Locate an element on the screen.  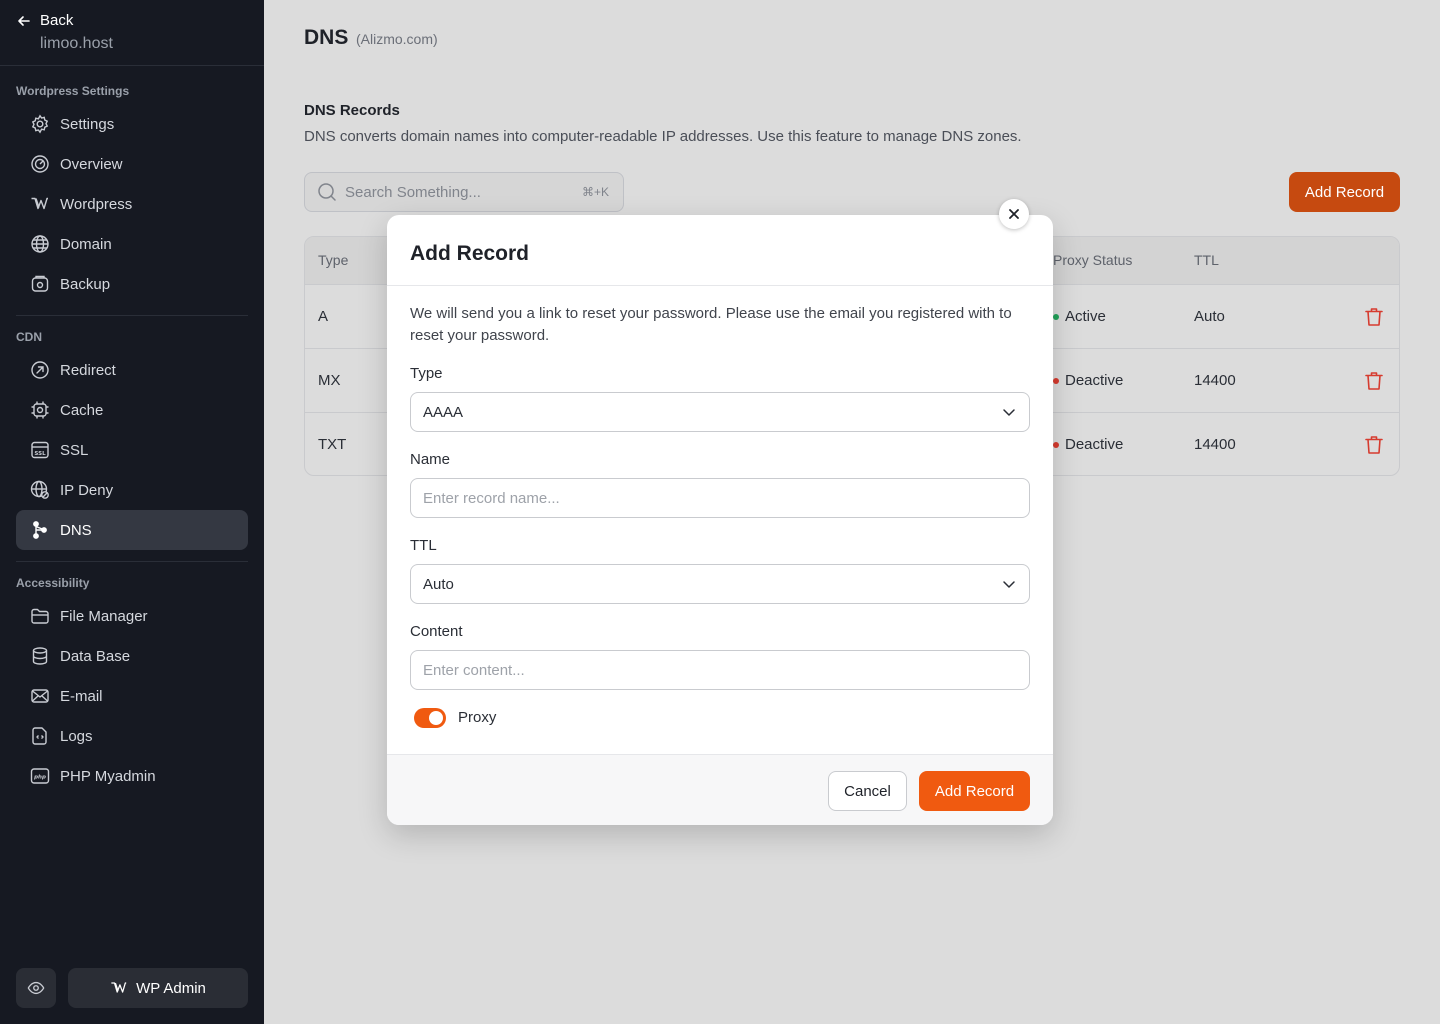
php-icon: php is located at coordinates (40, 776).